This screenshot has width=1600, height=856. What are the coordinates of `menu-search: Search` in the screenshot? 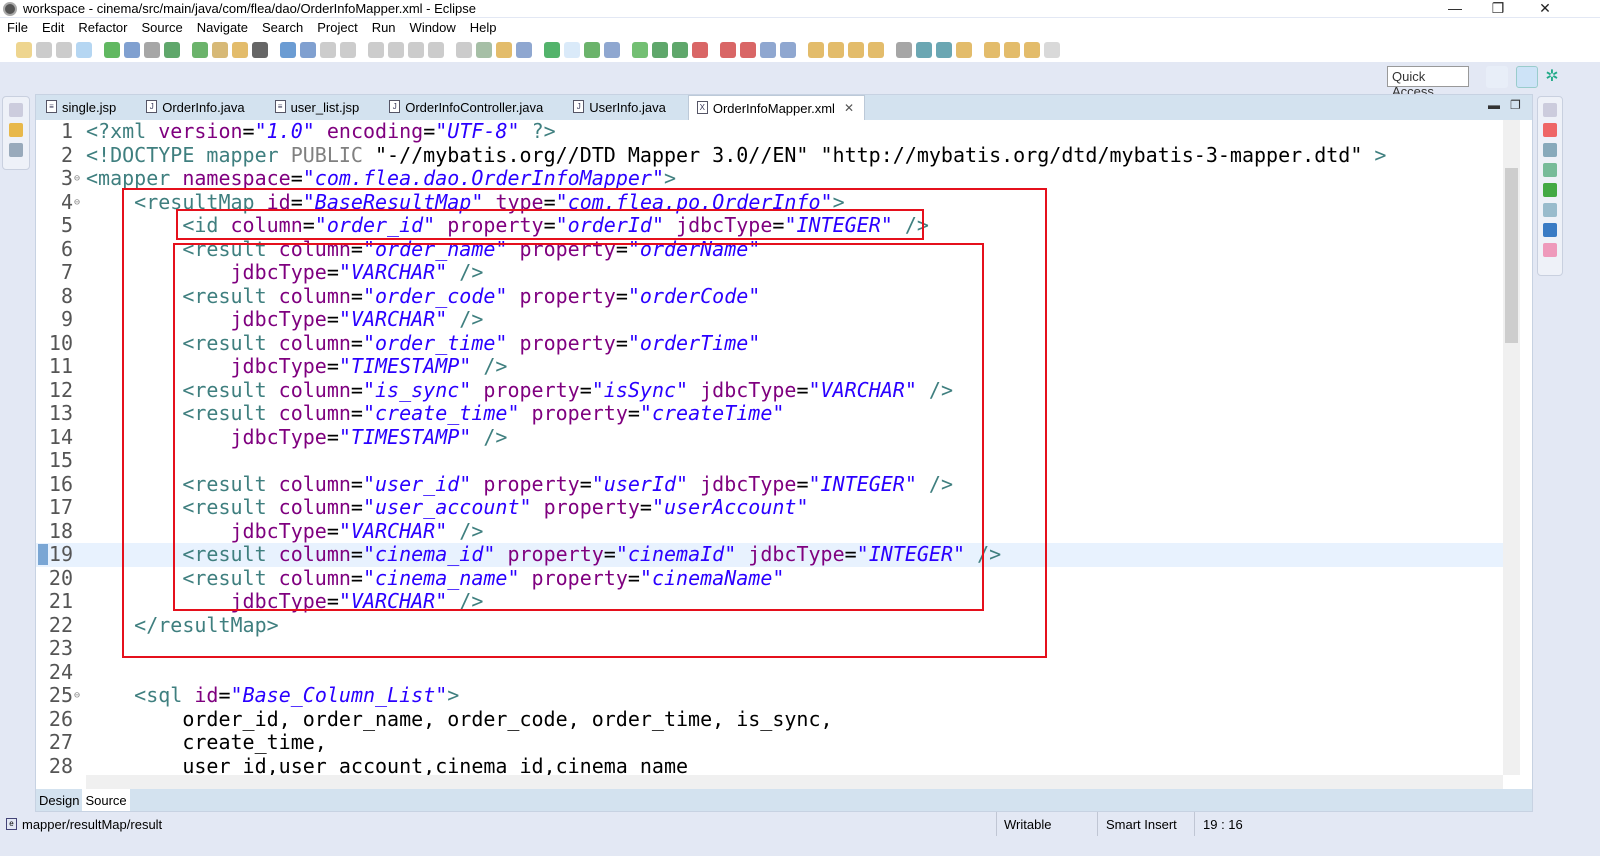 It's located at (282, 28).